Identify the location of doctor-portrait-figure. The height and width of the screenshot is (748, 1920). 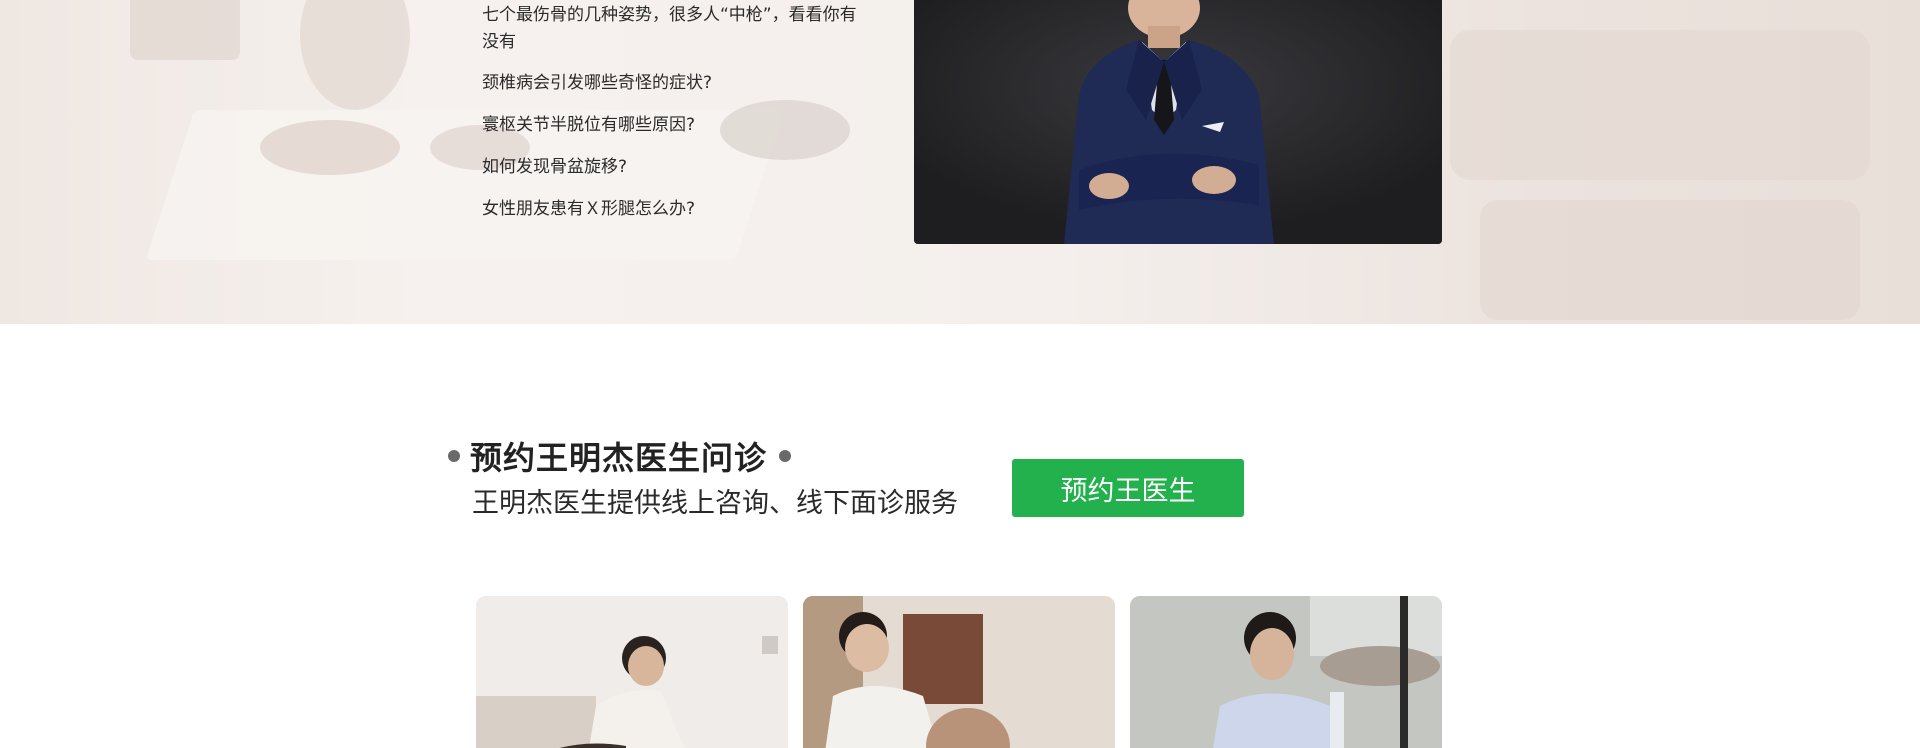
(1178, 122).